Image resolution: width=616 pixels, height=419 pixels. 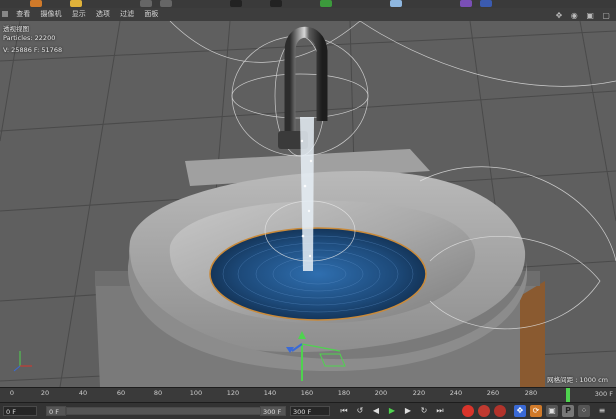 I want to click on next-frame-icon: ▶, so click(x=408, y=411).